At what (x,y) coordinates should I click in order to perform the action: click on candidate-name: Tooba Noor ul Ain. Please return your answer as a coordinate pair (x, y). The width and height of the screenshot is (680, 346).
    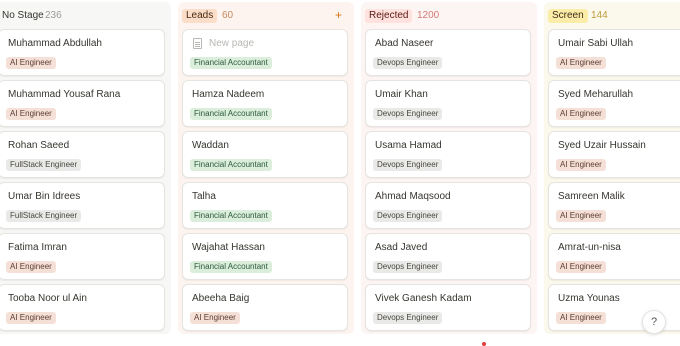
    Looking at the image, I should click on (47, 298).